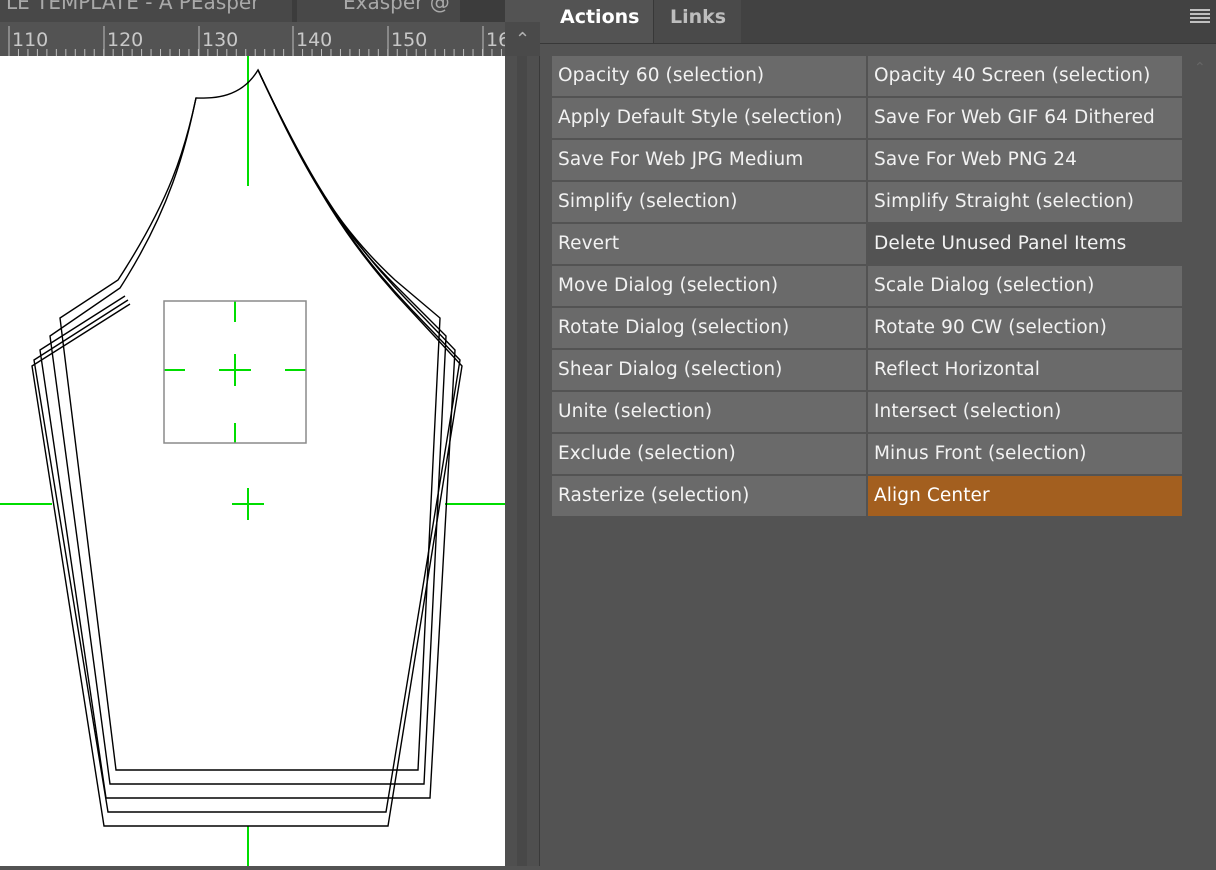  I want to click on action-button: Opacity 60 (selection), so click(709, 76).